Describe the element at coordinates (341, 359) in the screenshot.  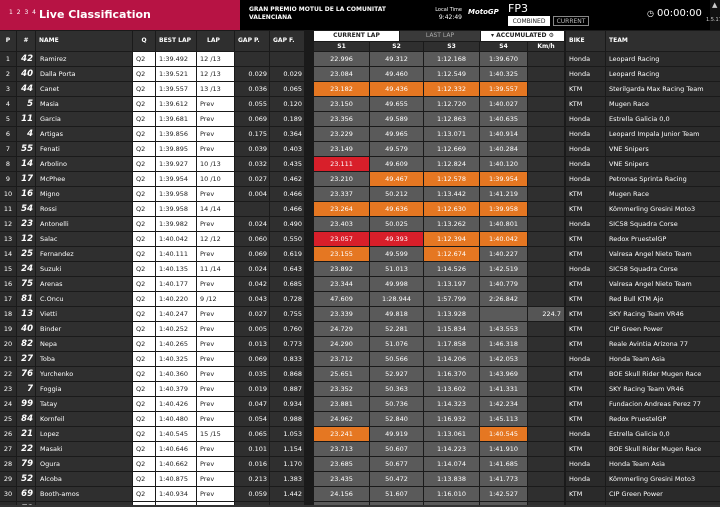
I see `sector-1-cell: 23.712` at that location.